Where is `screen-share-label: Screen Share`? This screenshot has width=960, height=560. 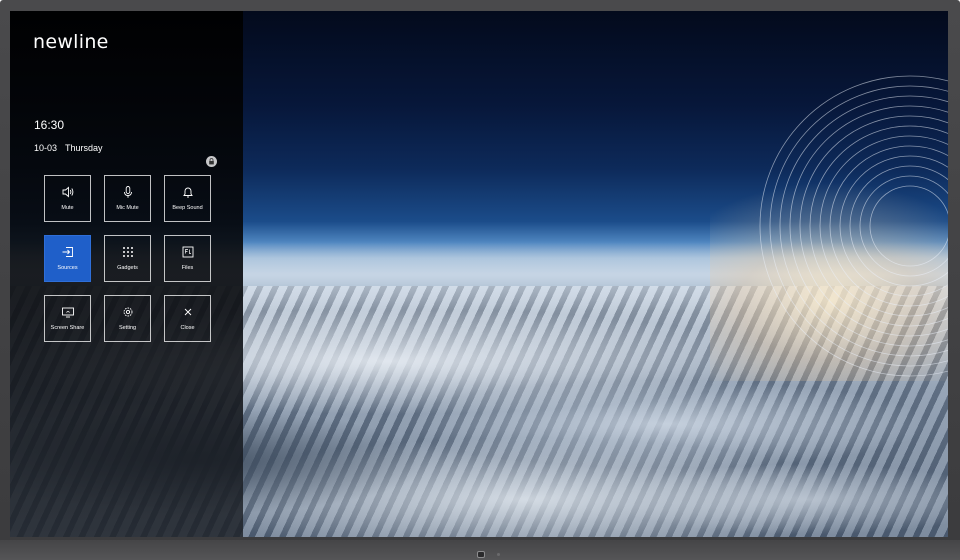 screen-share-label: Screen Share is located at coordinates (67, 328).